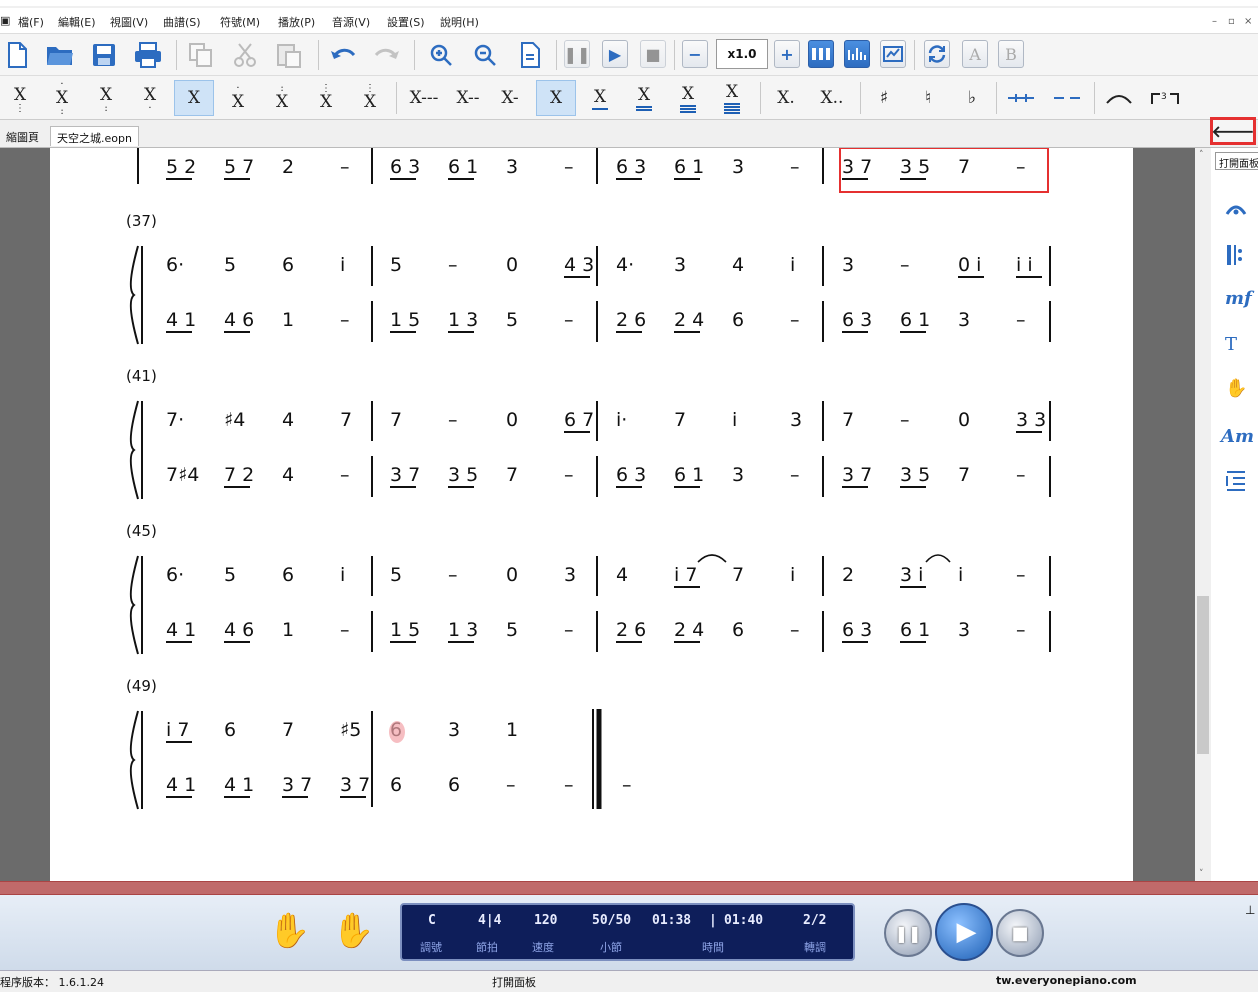 This screenshot has height=992, width=1258. I want to click on print-icon, so click(148, 55).